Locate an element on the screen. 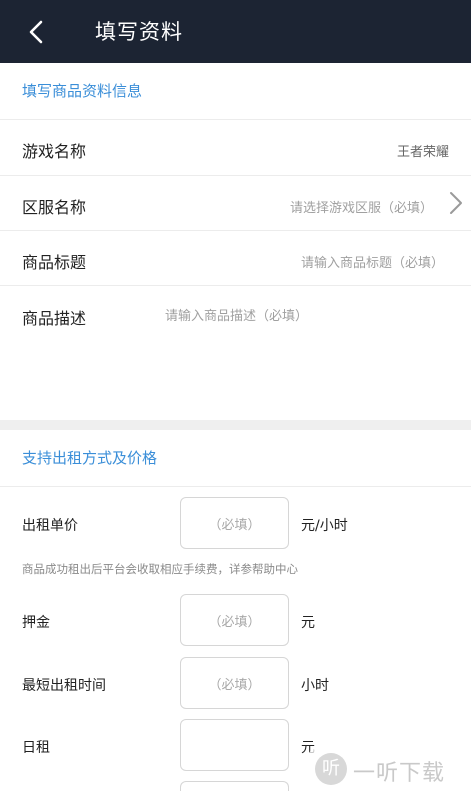 This screenshot has width=471, height=791. goods-title-row: 商品标题 请输入商品标题（必填） is located at coordinates (235, 258).